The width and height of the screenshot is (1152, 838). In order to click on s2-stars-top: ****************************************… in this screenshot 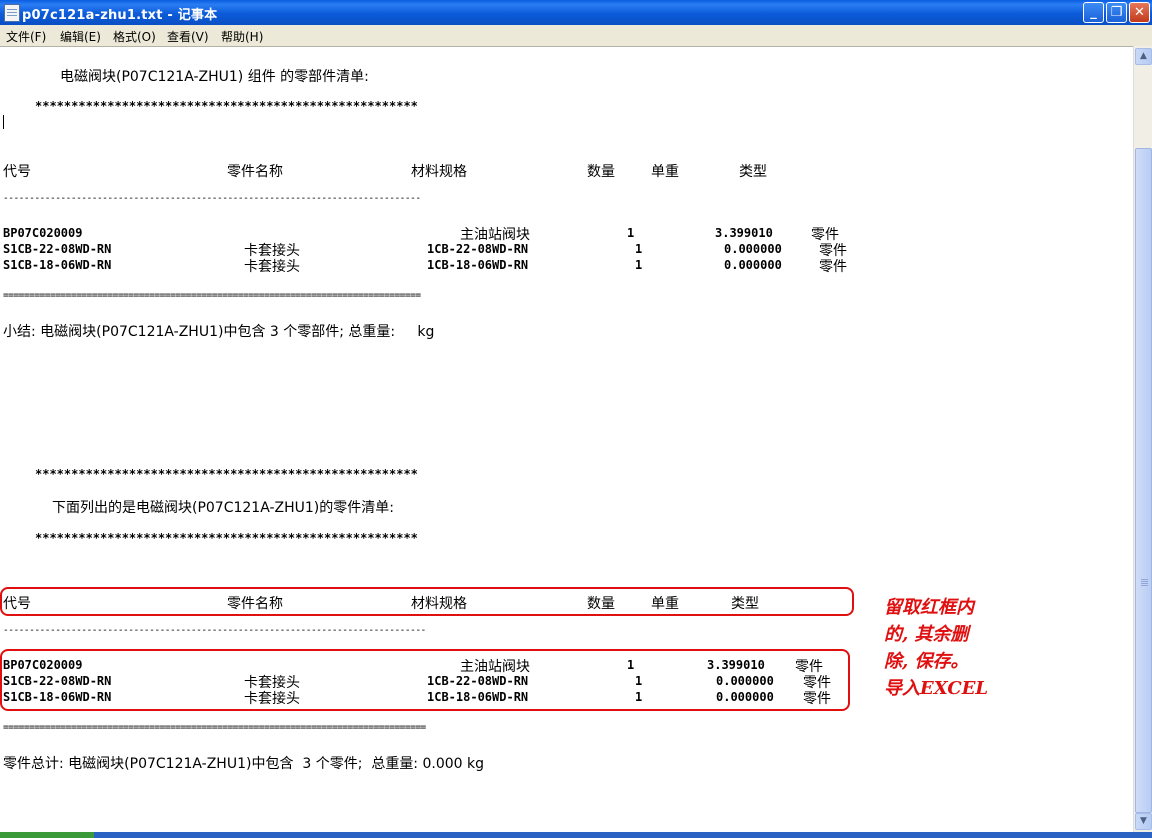, I will do `click(226, 474)`.